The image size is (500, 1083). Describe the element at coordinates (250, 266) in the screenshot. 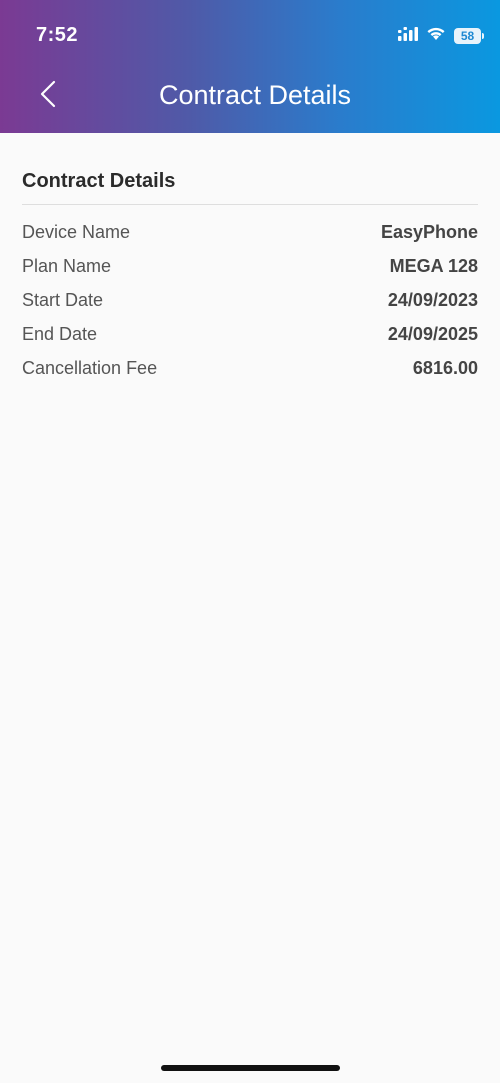

I see `detail-row-plan-name: Plan Name MEGA 128` at that location.